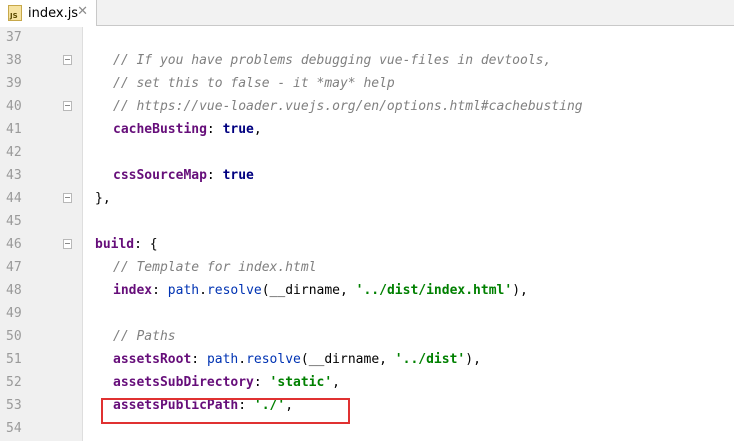 This screenshot has height=441, width=734. I want to click on code-text: // set this to false - it *may* help, so click(254, 84).